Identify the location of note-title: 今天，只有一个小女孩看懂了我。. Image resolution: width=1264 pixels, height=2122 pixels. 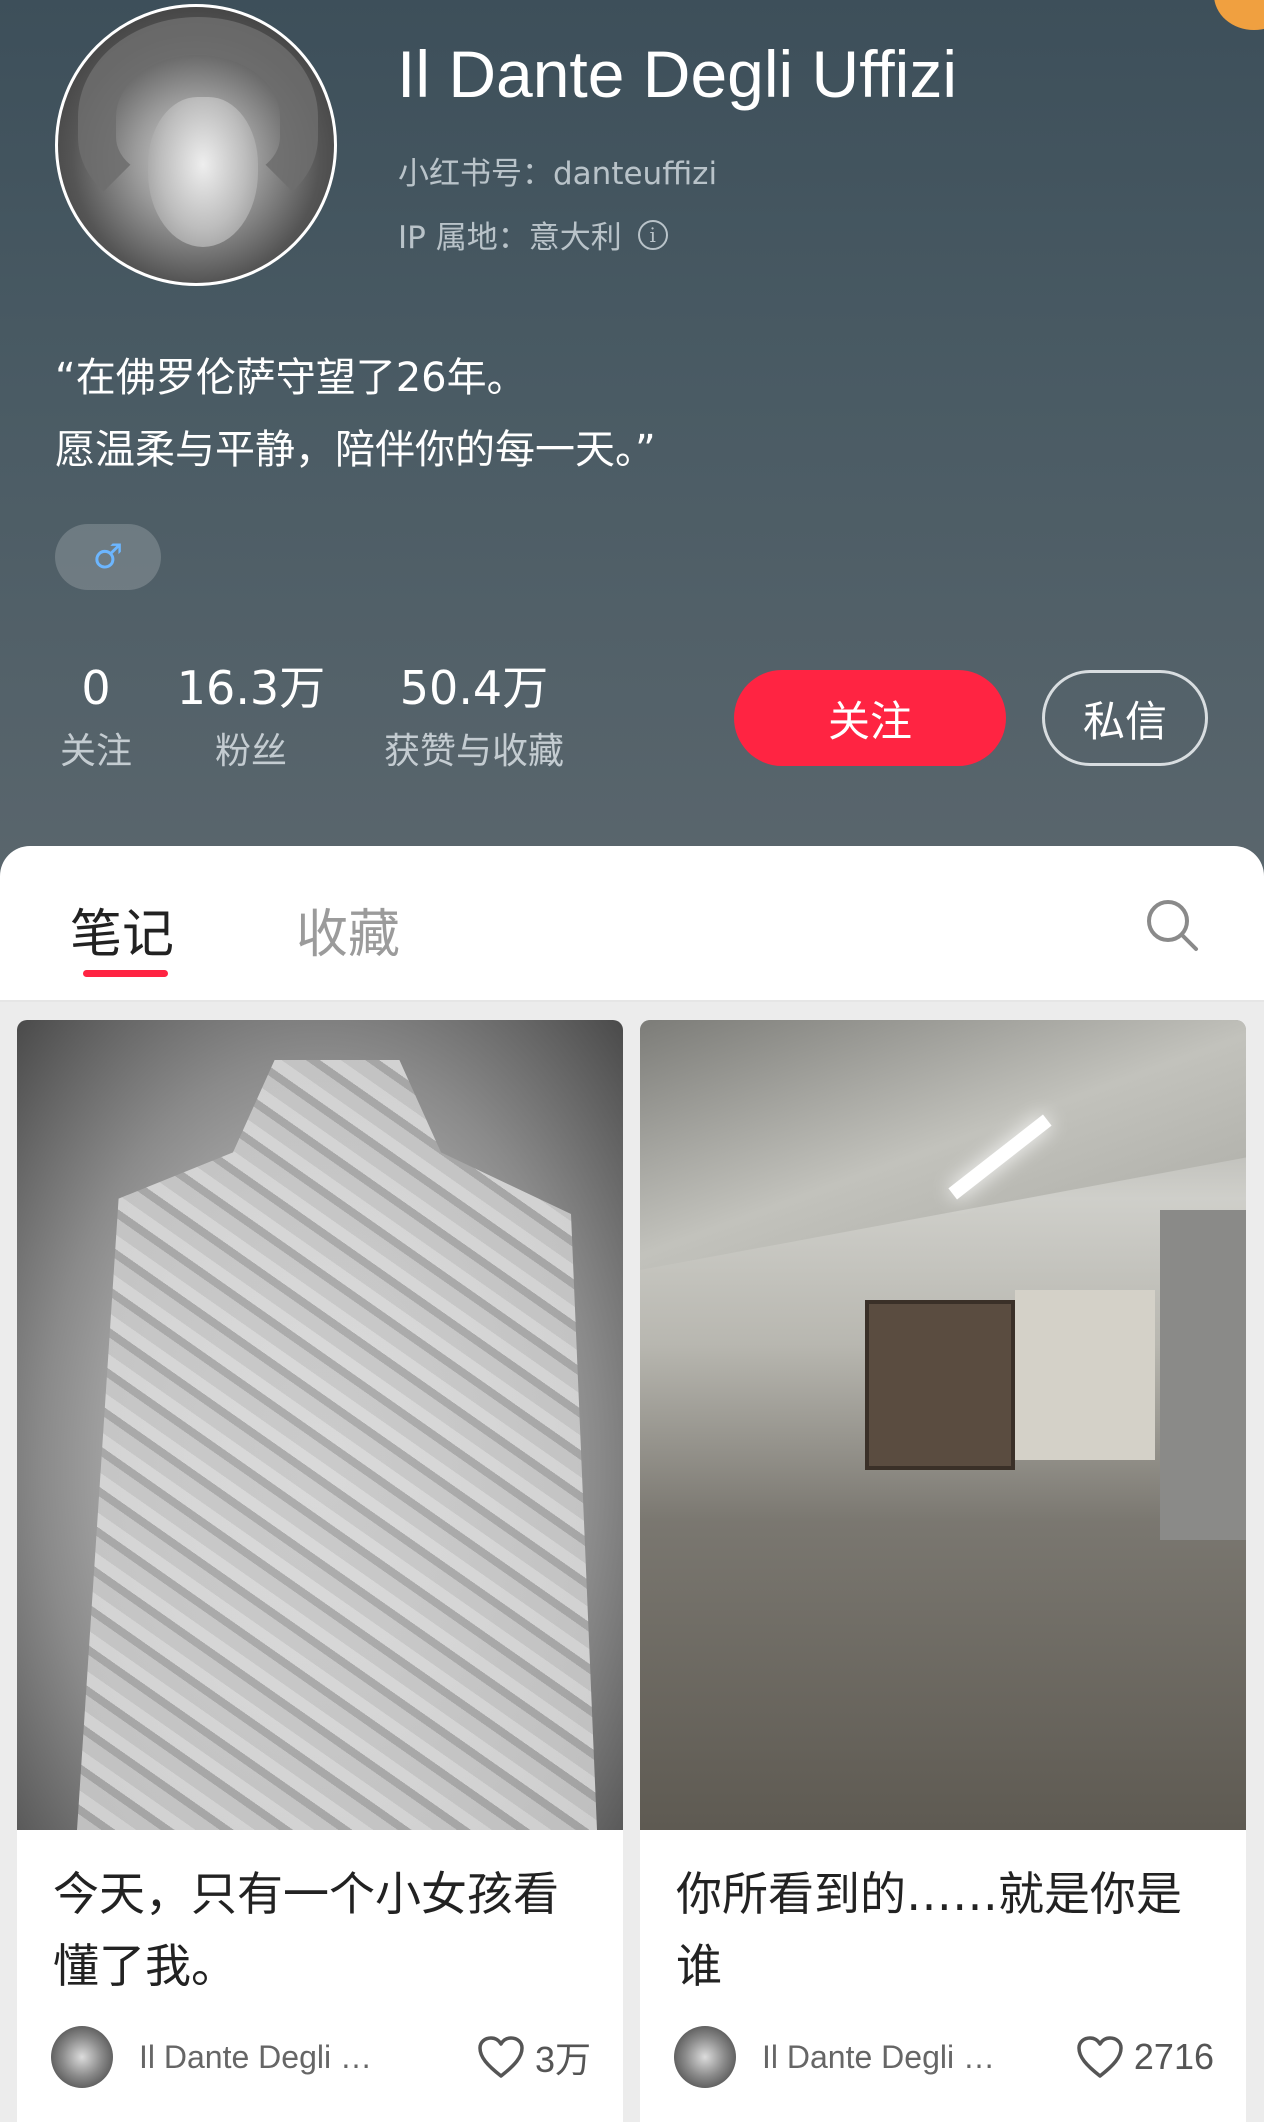
(323, 1930).